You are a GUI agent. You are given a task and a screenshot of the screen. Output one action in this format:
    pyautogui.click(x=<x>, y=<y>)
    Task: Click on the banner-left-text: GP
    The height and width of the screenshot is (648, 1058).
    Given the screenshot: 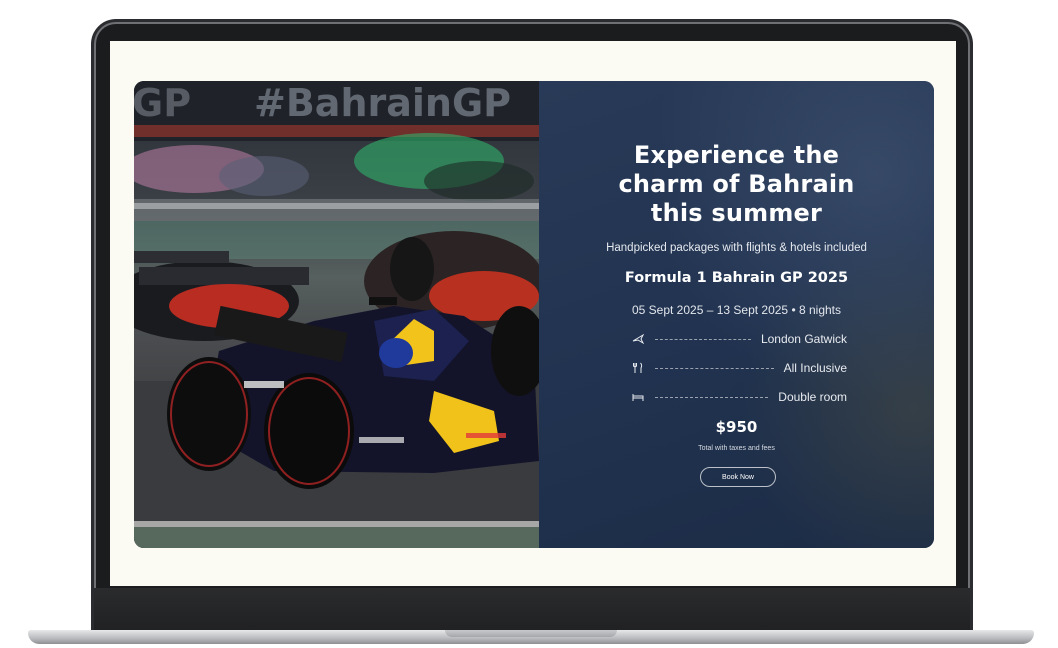 What is the action you would take?
    pyautogui.click(x=162, y=103)
    